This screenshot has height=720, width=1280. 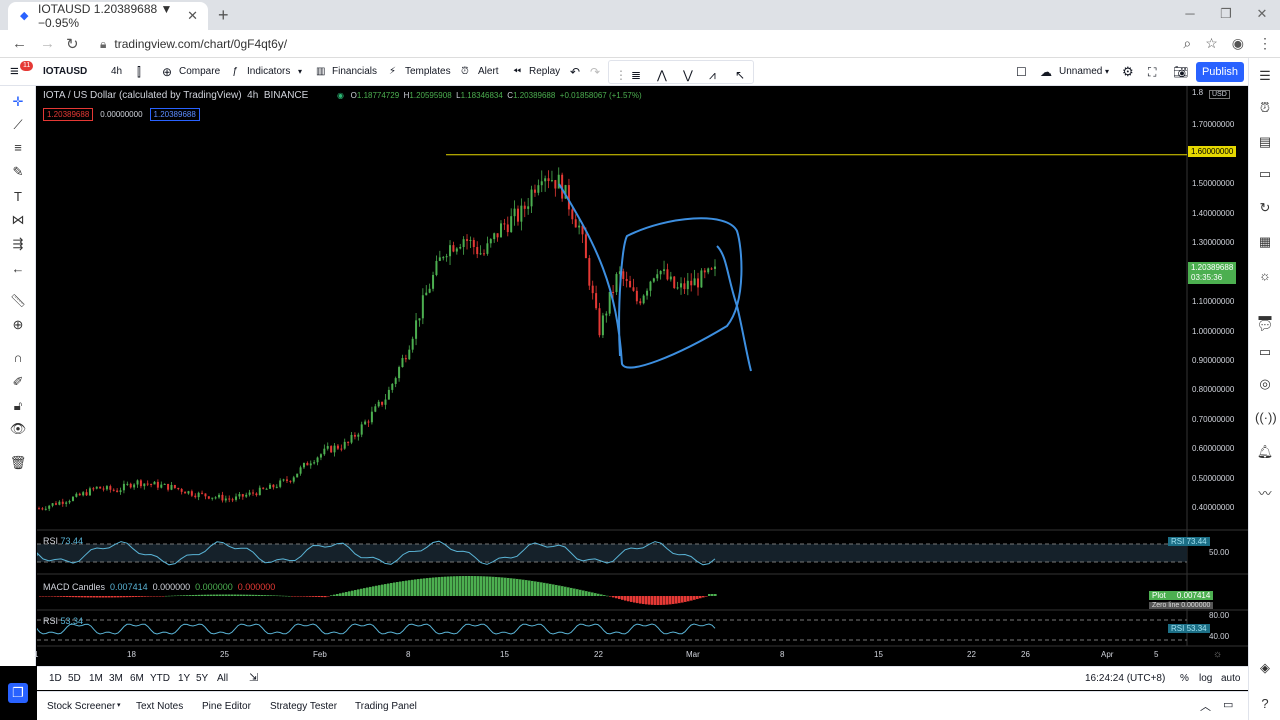 What do you see at coordinates (226, 706) in the screenshot?
I see `tab-pine-editor: Pine Editor` at bounding box center [226, 706].